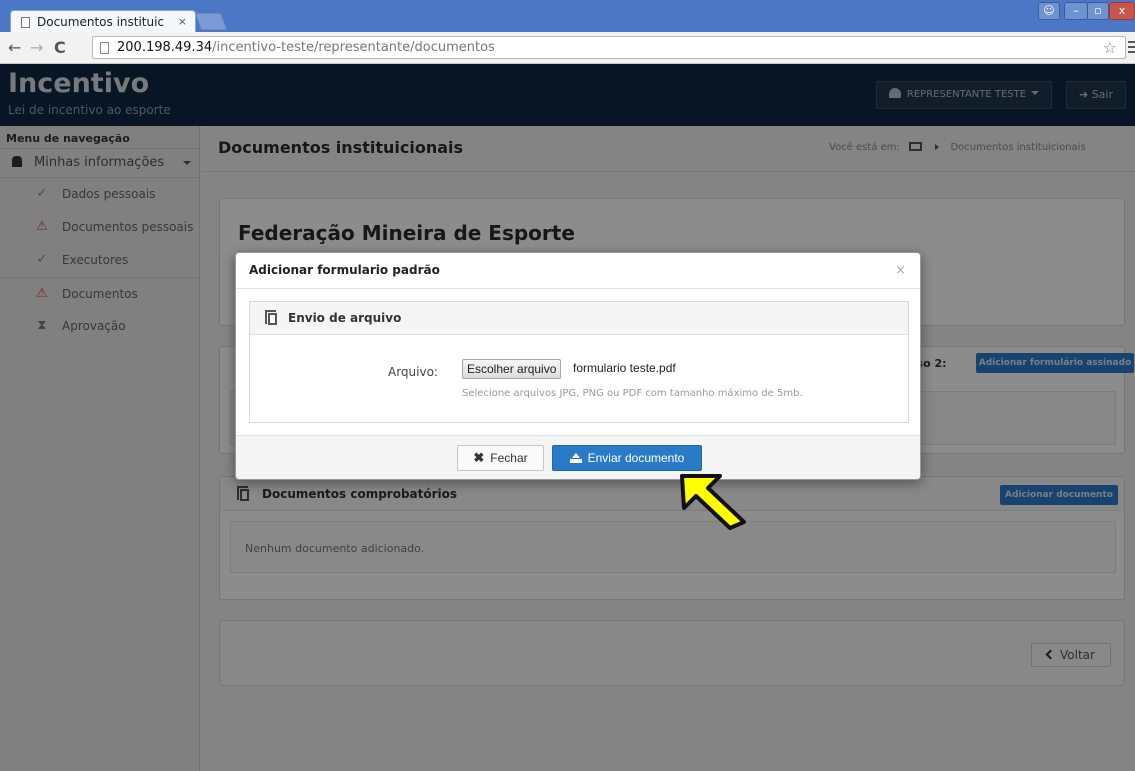 Image resolution: width=1135 pixels, height=771 pixels. I want to click on close-icon: ×, so click(900, 270).